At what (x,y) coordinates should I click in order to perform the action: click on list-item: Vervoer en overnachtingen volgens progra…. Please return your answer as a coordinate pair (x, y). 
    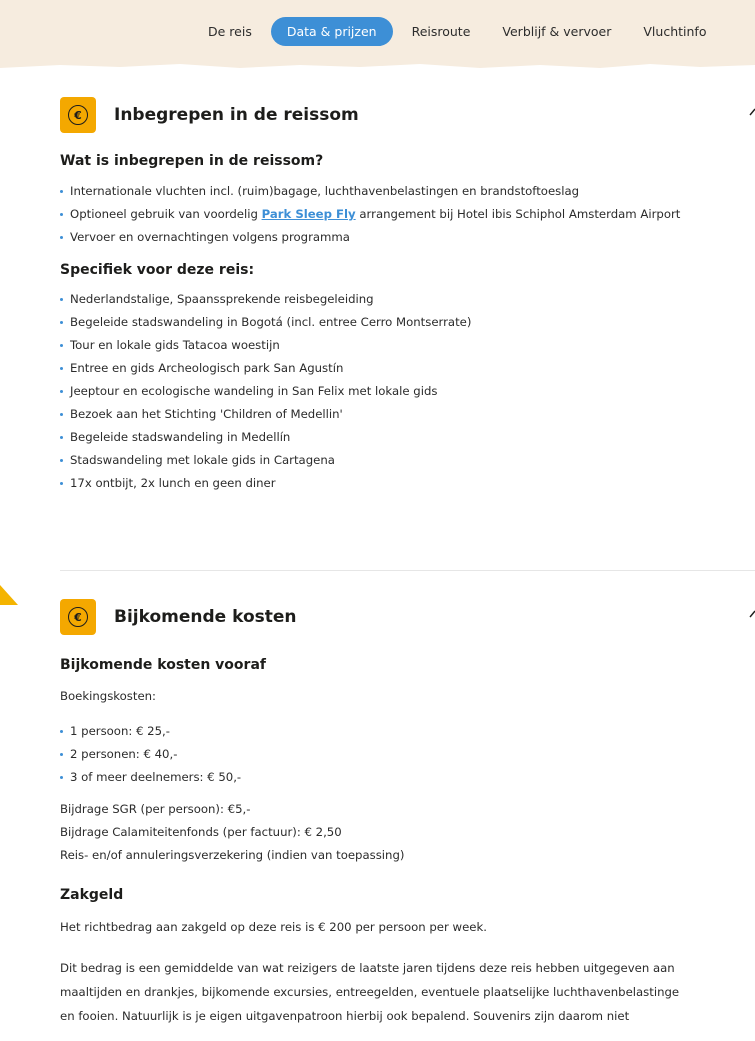
    Looking at the image, I should click on (370, 237).